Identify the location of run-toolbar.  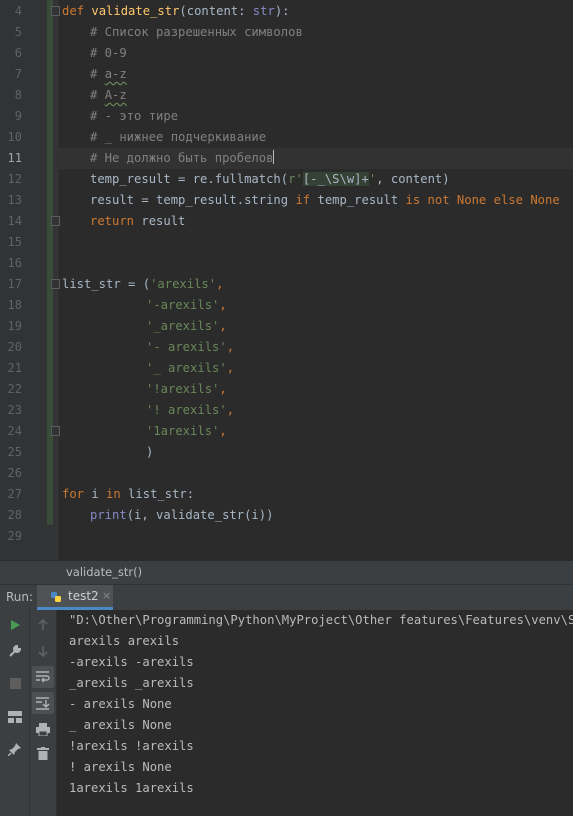
(15, 713).